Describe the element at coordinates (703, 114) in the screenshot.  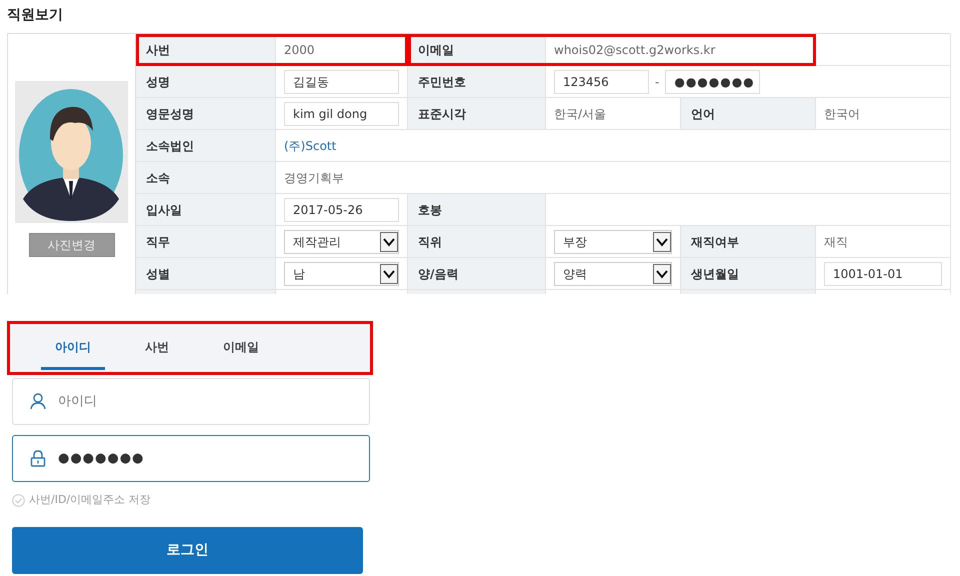
I see `field-label: 언어` at that location.